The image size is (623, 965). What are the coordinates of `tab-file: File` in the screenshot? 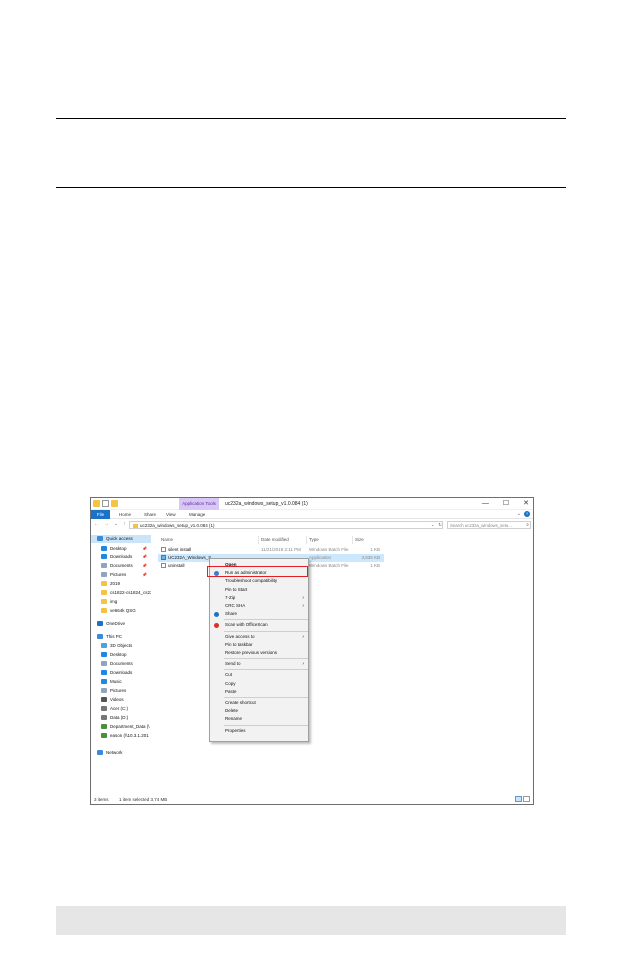 It's located at (100, 514).